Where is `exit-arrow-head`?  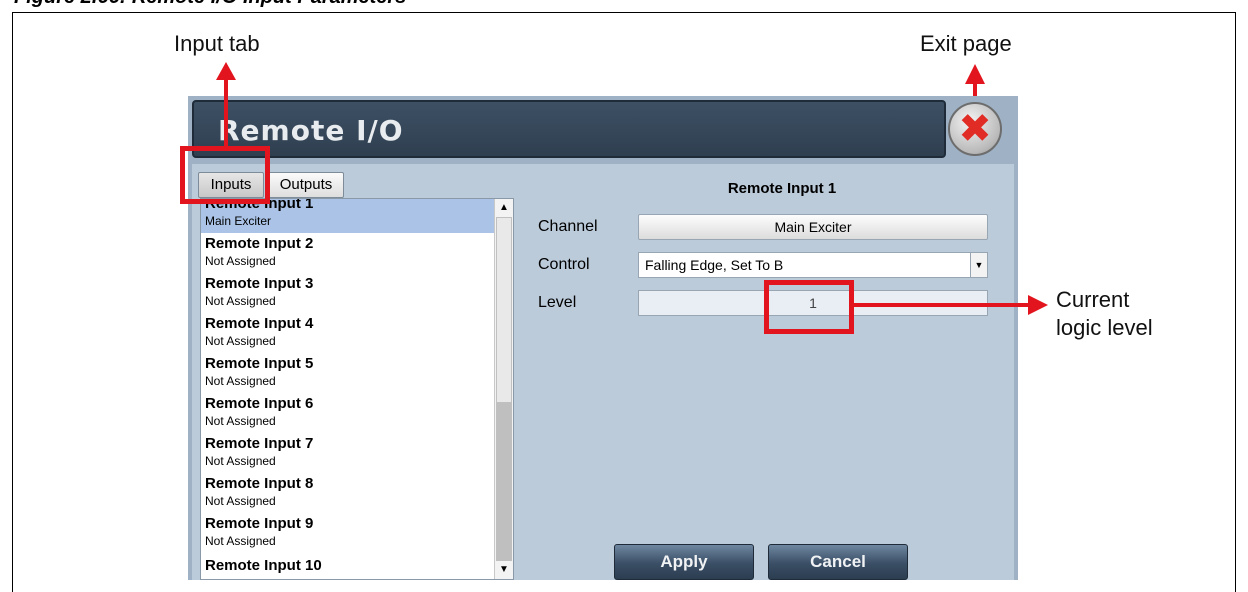
exit-arrow-head is located at coordinates (975, 74).